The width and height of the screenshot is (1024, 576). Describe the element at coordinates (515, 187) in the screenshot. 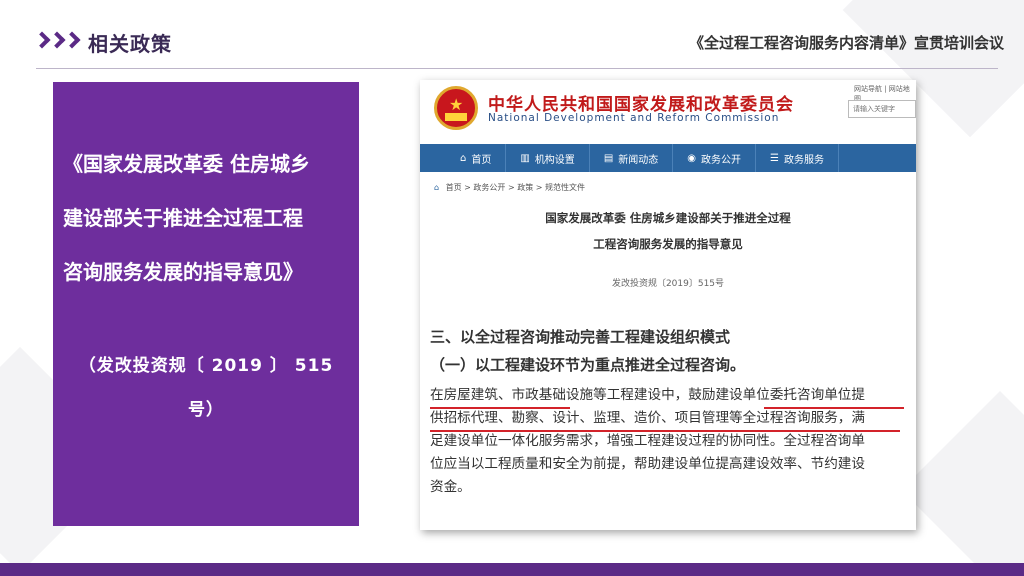

I see `breadcrumb-text: 首页 > 政务公开 > 政策 > 规范性文件` at that location.